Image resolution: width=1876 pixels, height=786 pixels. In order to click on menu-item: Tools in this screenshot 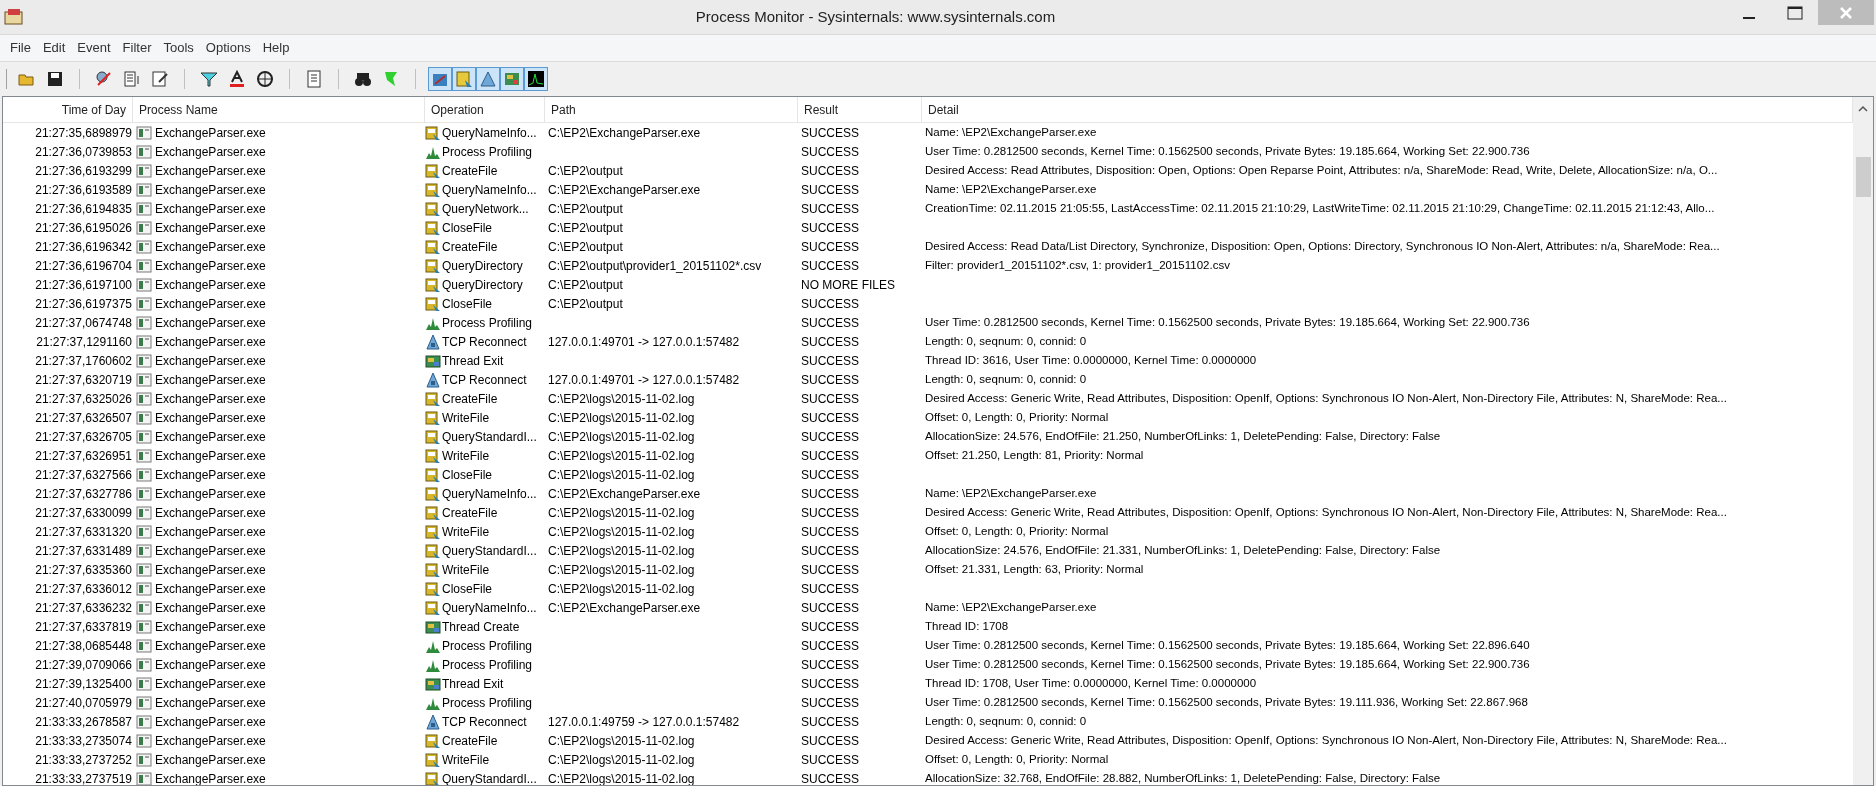, I will do `click(178, 48)`.